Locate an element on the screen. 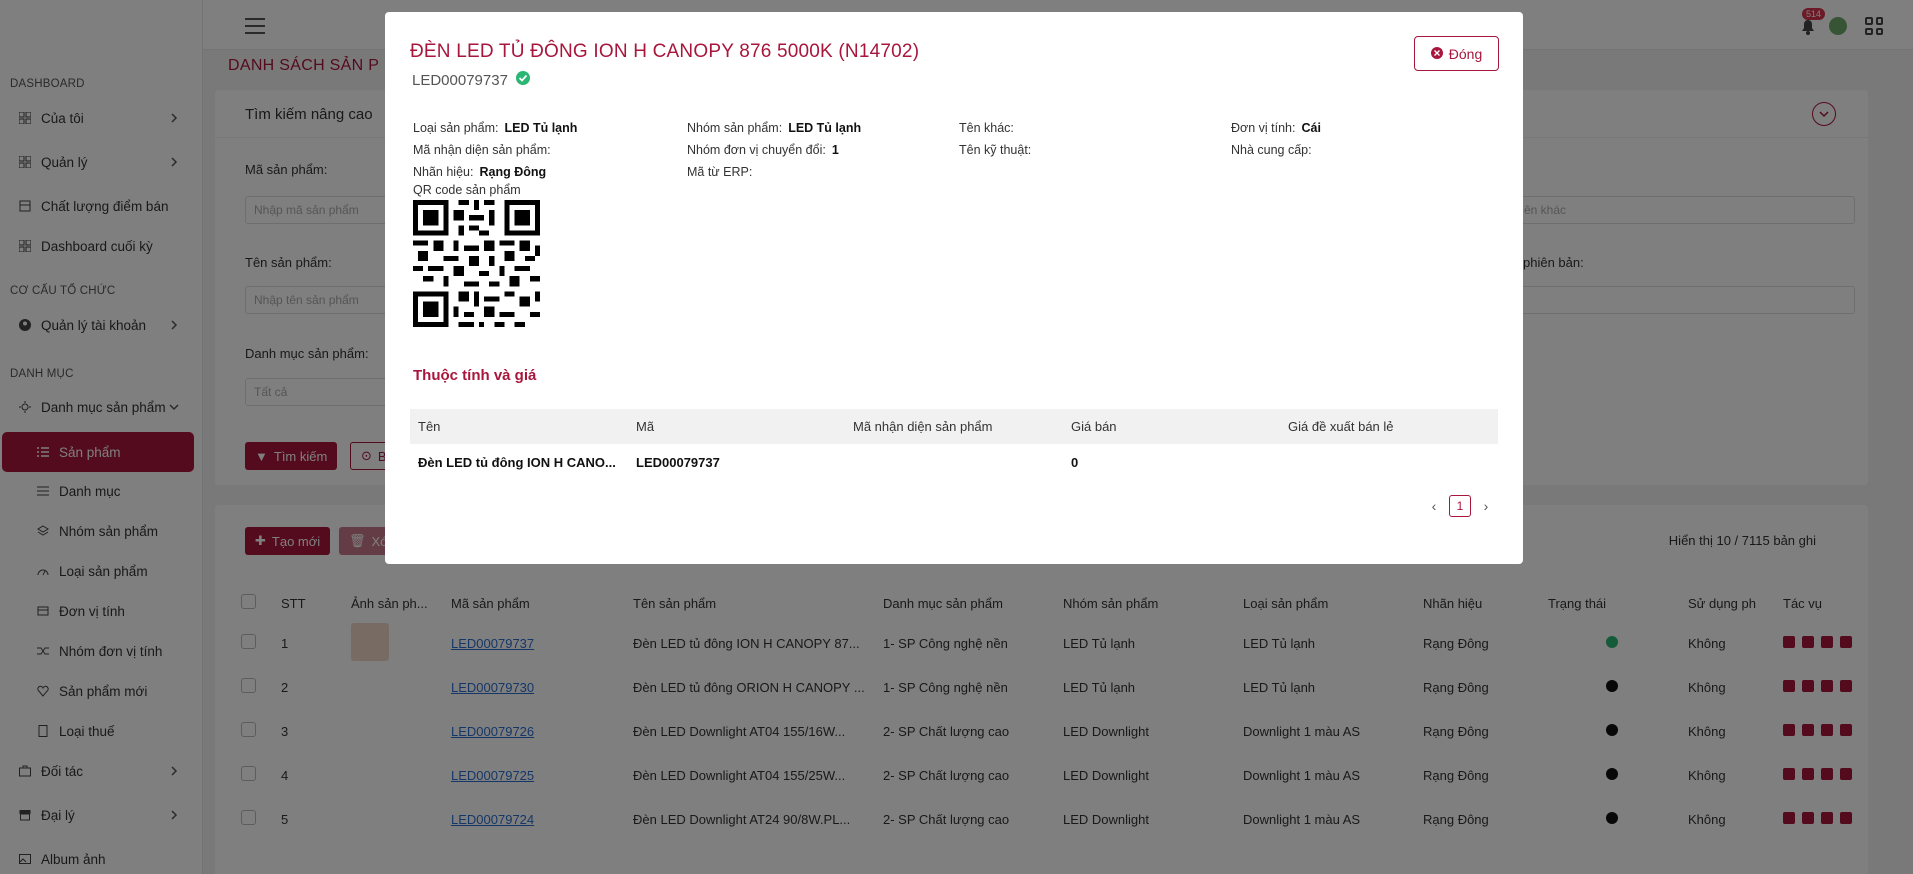 This screenshot has height=874, width=1913. product-code-text: LED00079737 is located at coordinates (460, 80).